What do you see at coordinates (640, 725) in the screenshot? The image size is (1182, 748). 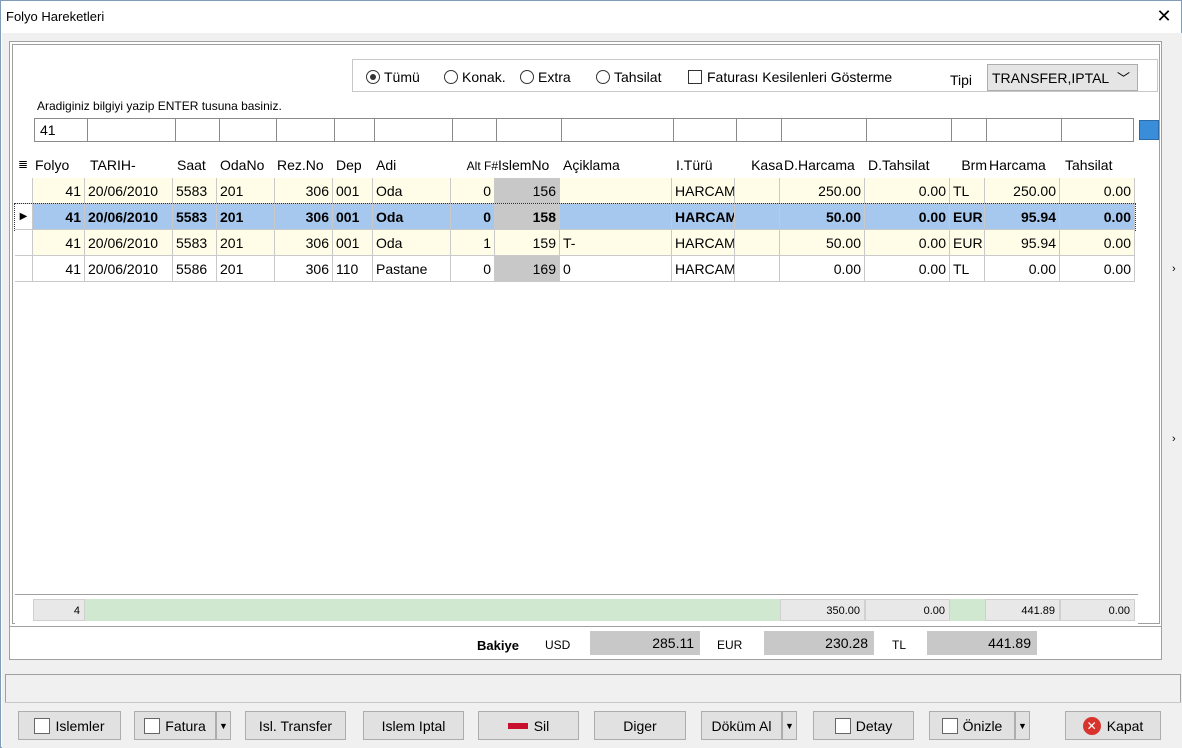 I see `diger-button: Diger` at bounding box center [640, 725].